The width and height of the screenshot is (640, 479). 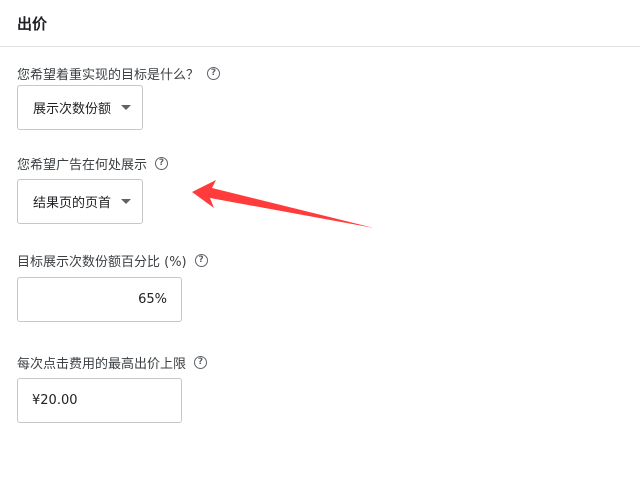 I want to click on max-cpc-input: ¥20.00, so click(x=99, y=400).